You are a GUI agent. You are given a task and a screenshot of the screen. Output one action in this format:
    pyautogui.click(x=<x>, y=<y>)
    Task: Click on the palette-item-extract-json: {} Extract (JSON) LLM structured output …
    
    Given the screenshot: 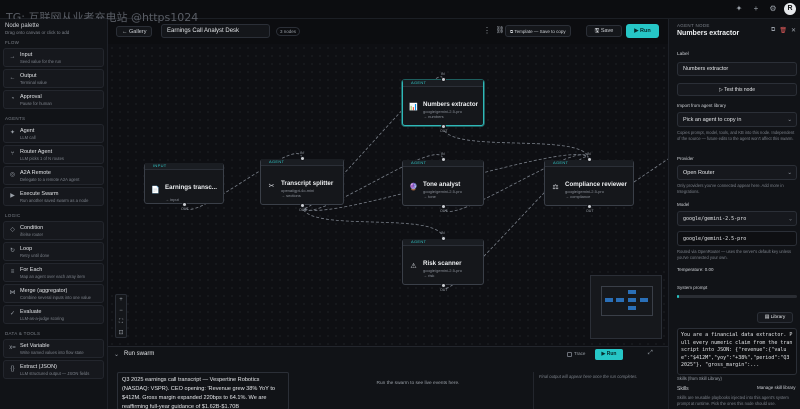 What is the action you would take?
    pyautogui.click(x=53, y=369)
    